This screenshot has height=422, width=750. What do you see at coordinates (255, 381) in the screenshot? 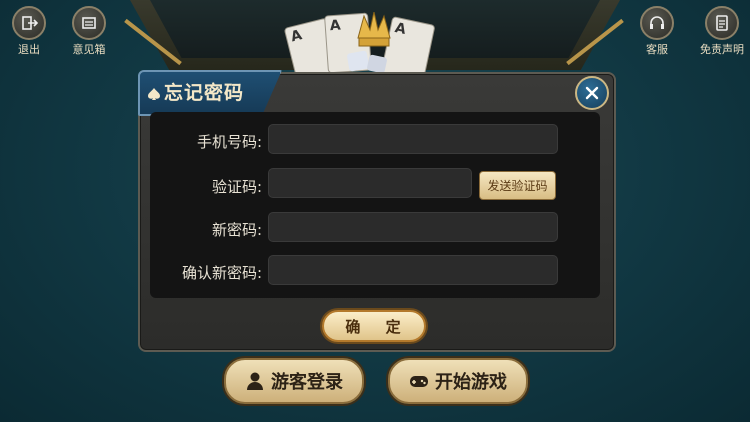
I see `user-icon` at bounding box center [255, 381].